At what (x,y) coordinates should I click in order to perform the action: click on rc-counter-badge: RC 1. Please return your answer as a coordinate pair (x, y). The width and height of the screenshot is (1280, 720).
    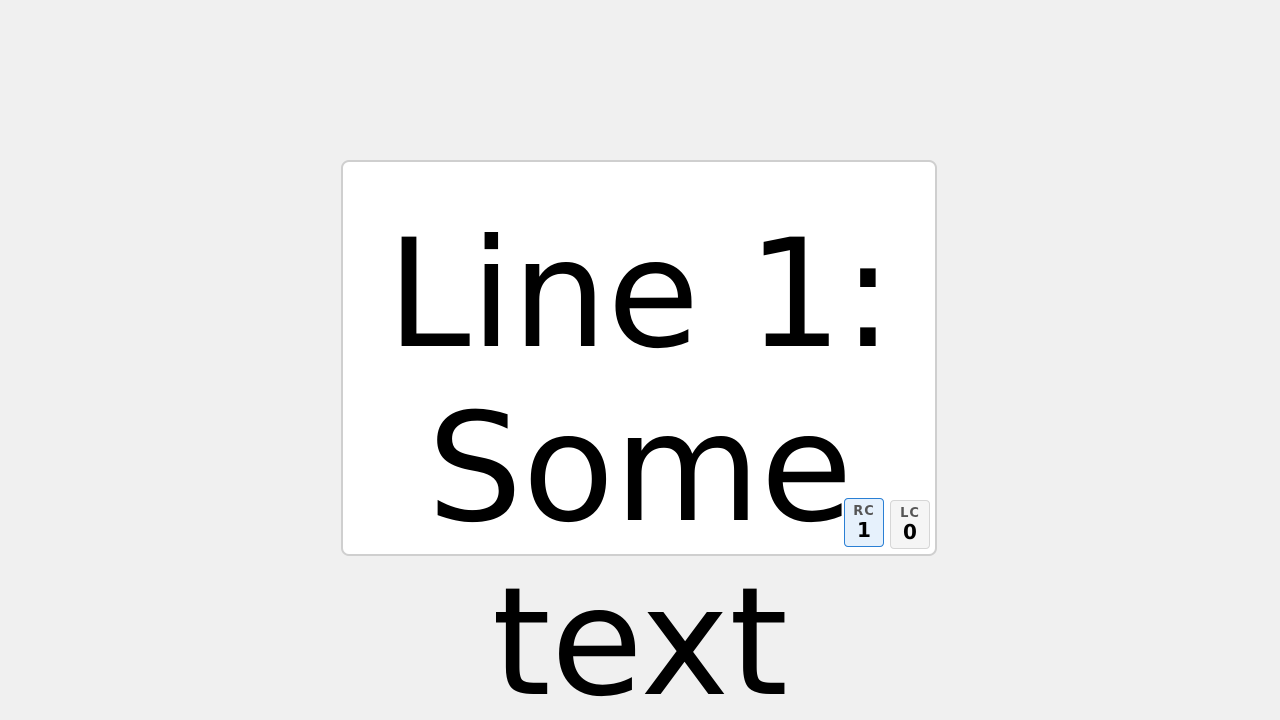
    Looking at the image, I should click on (864, 522).